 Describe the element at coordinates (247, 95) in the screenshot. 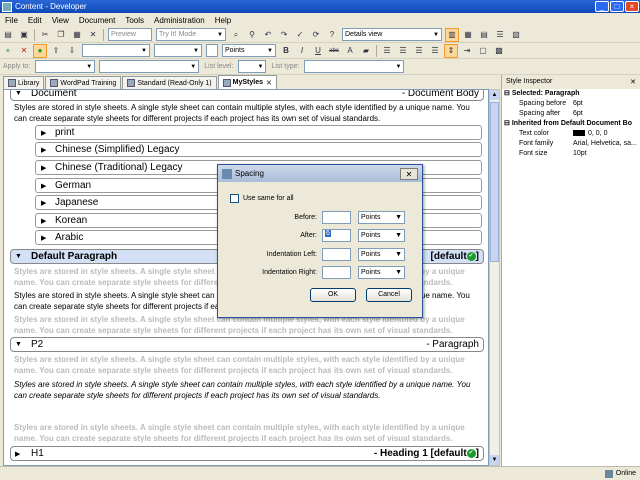

I see `style-document: ▼ Document - Document Body` at that location.